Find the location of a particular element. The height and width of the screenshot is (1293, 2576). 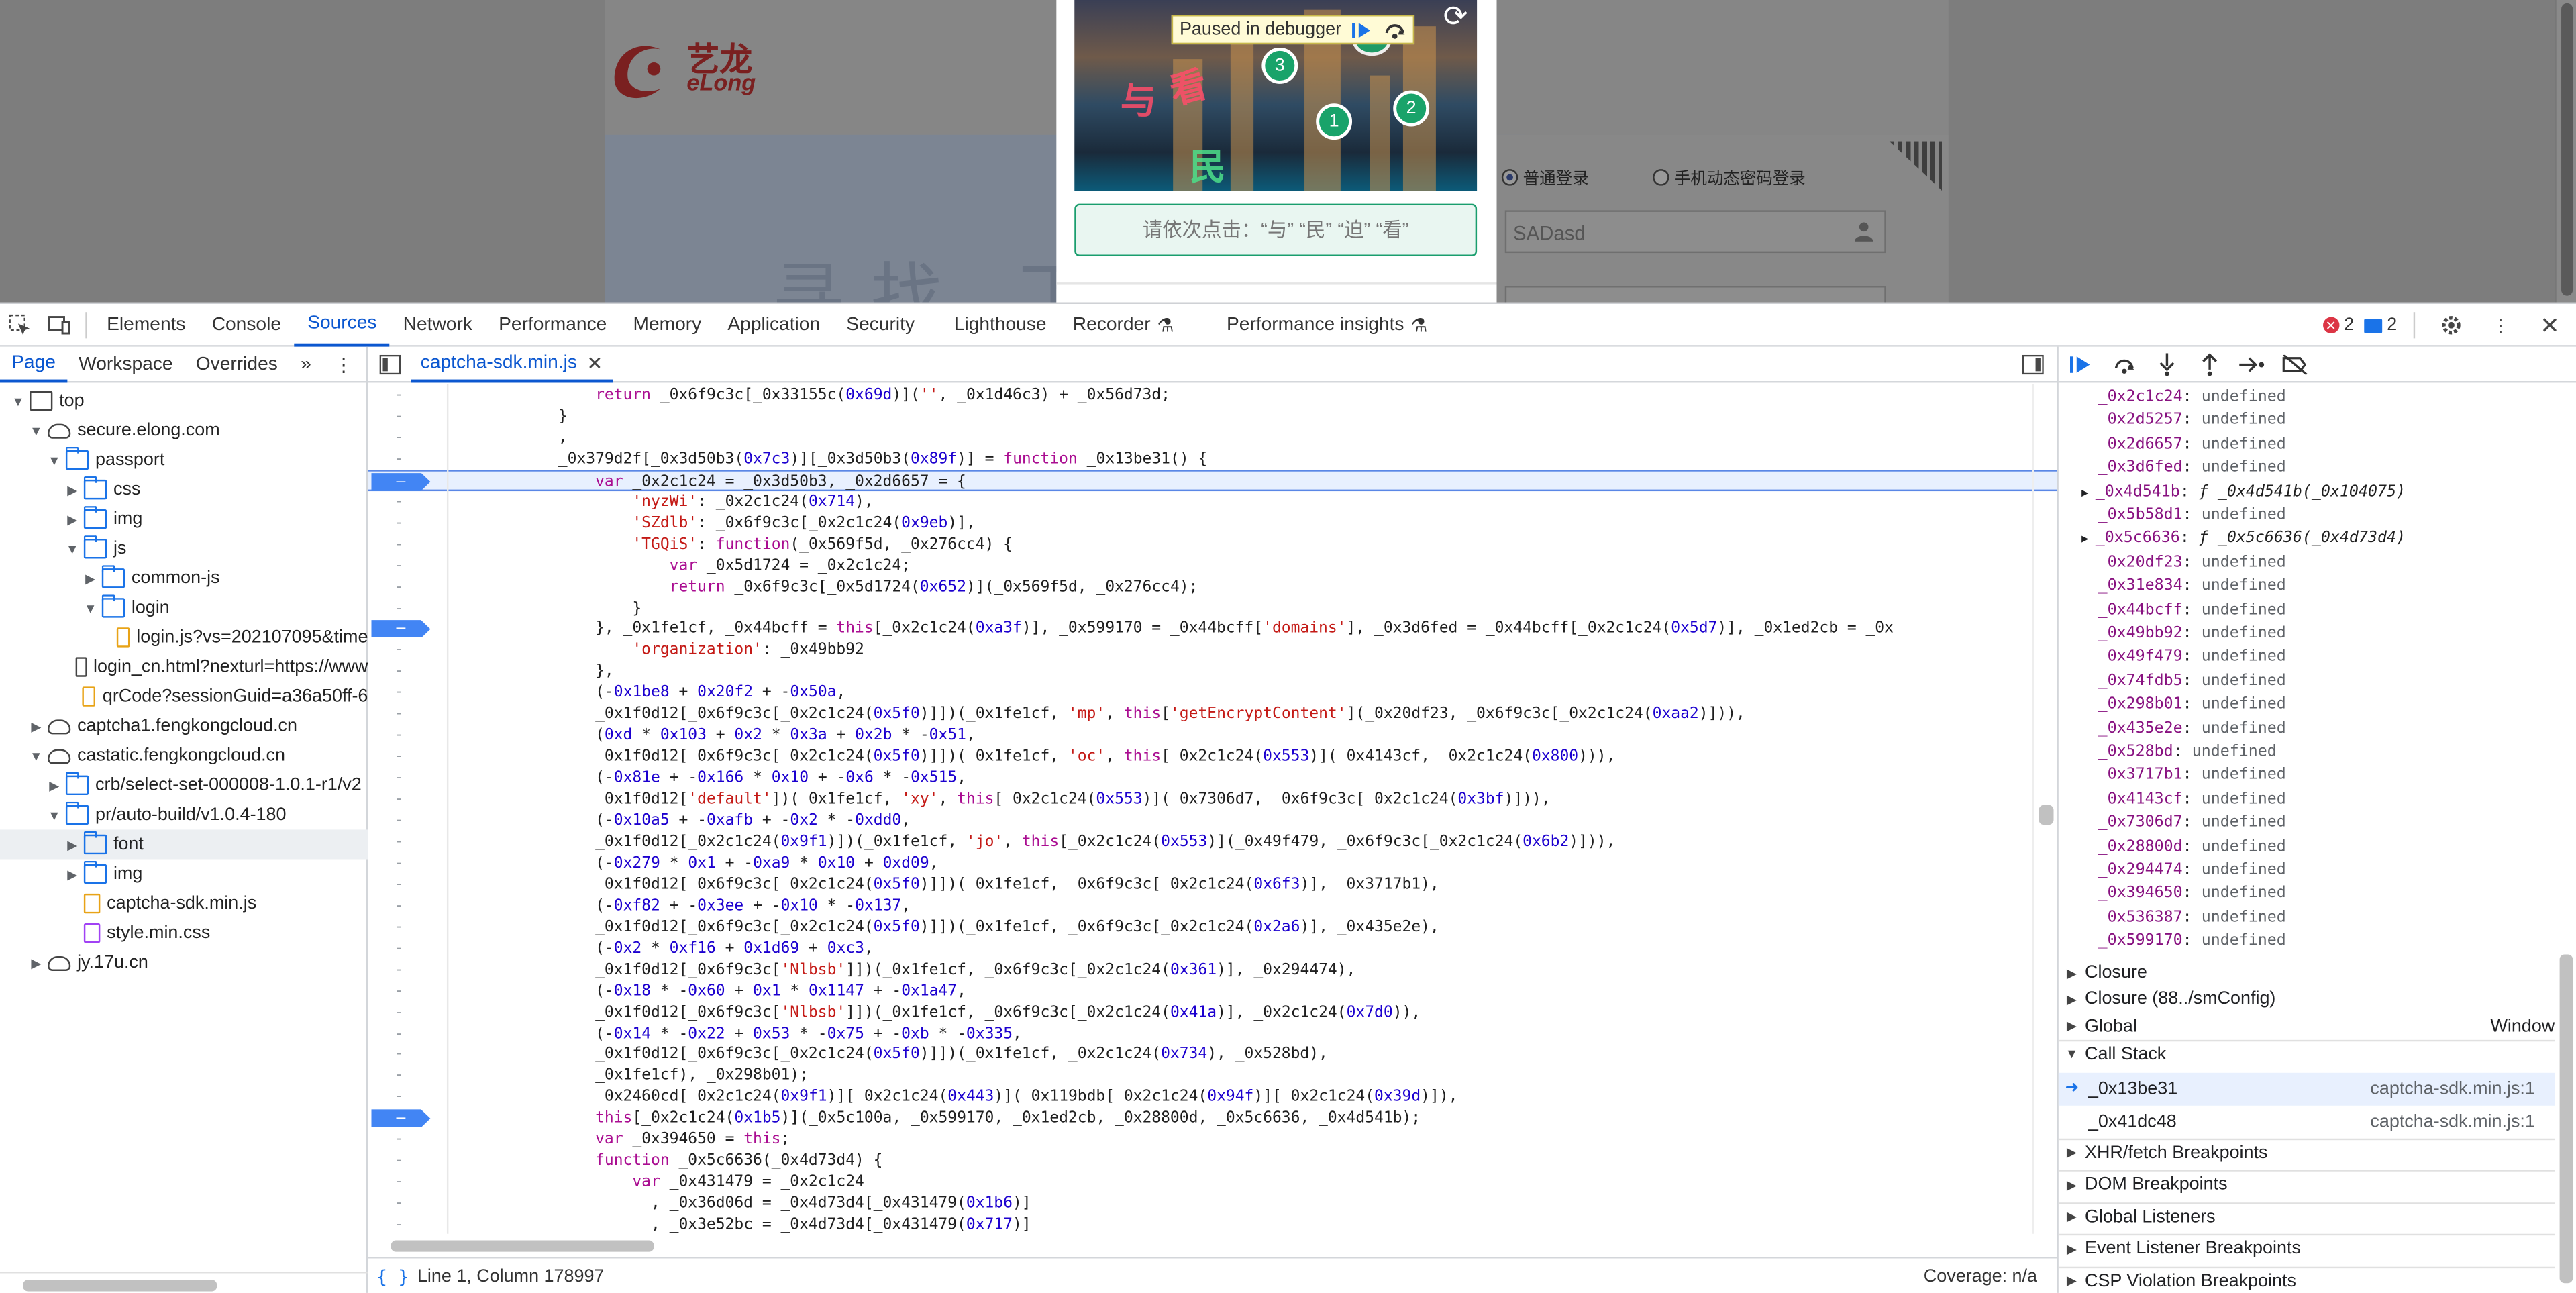

code-line: - var _0x5d1724 = _0x2c1c24; is located at coordinates (1212, 565).